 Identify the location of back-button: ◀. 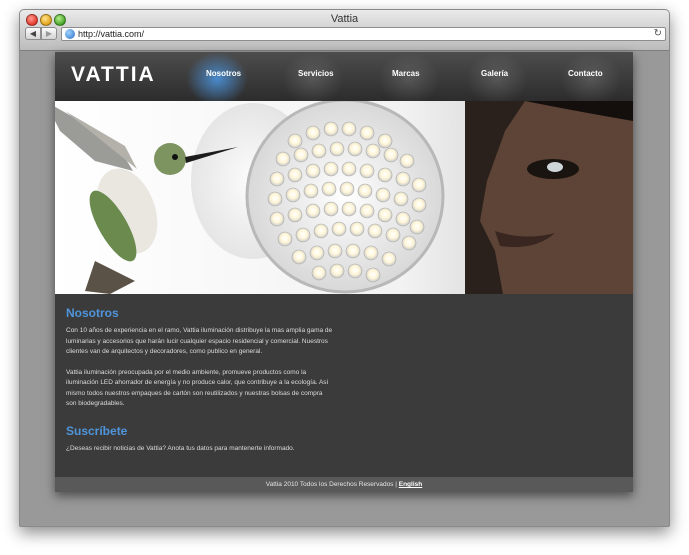
(33, 33).